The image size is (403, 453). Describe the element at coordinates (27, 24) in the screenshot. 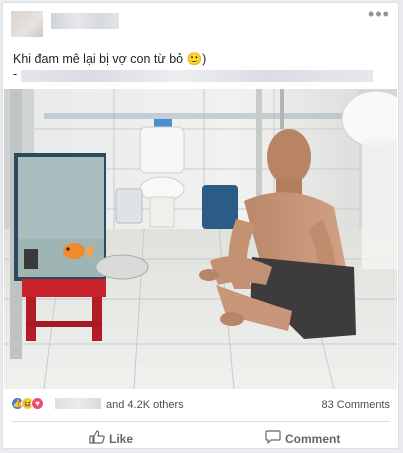

I see `avatar` at that location.